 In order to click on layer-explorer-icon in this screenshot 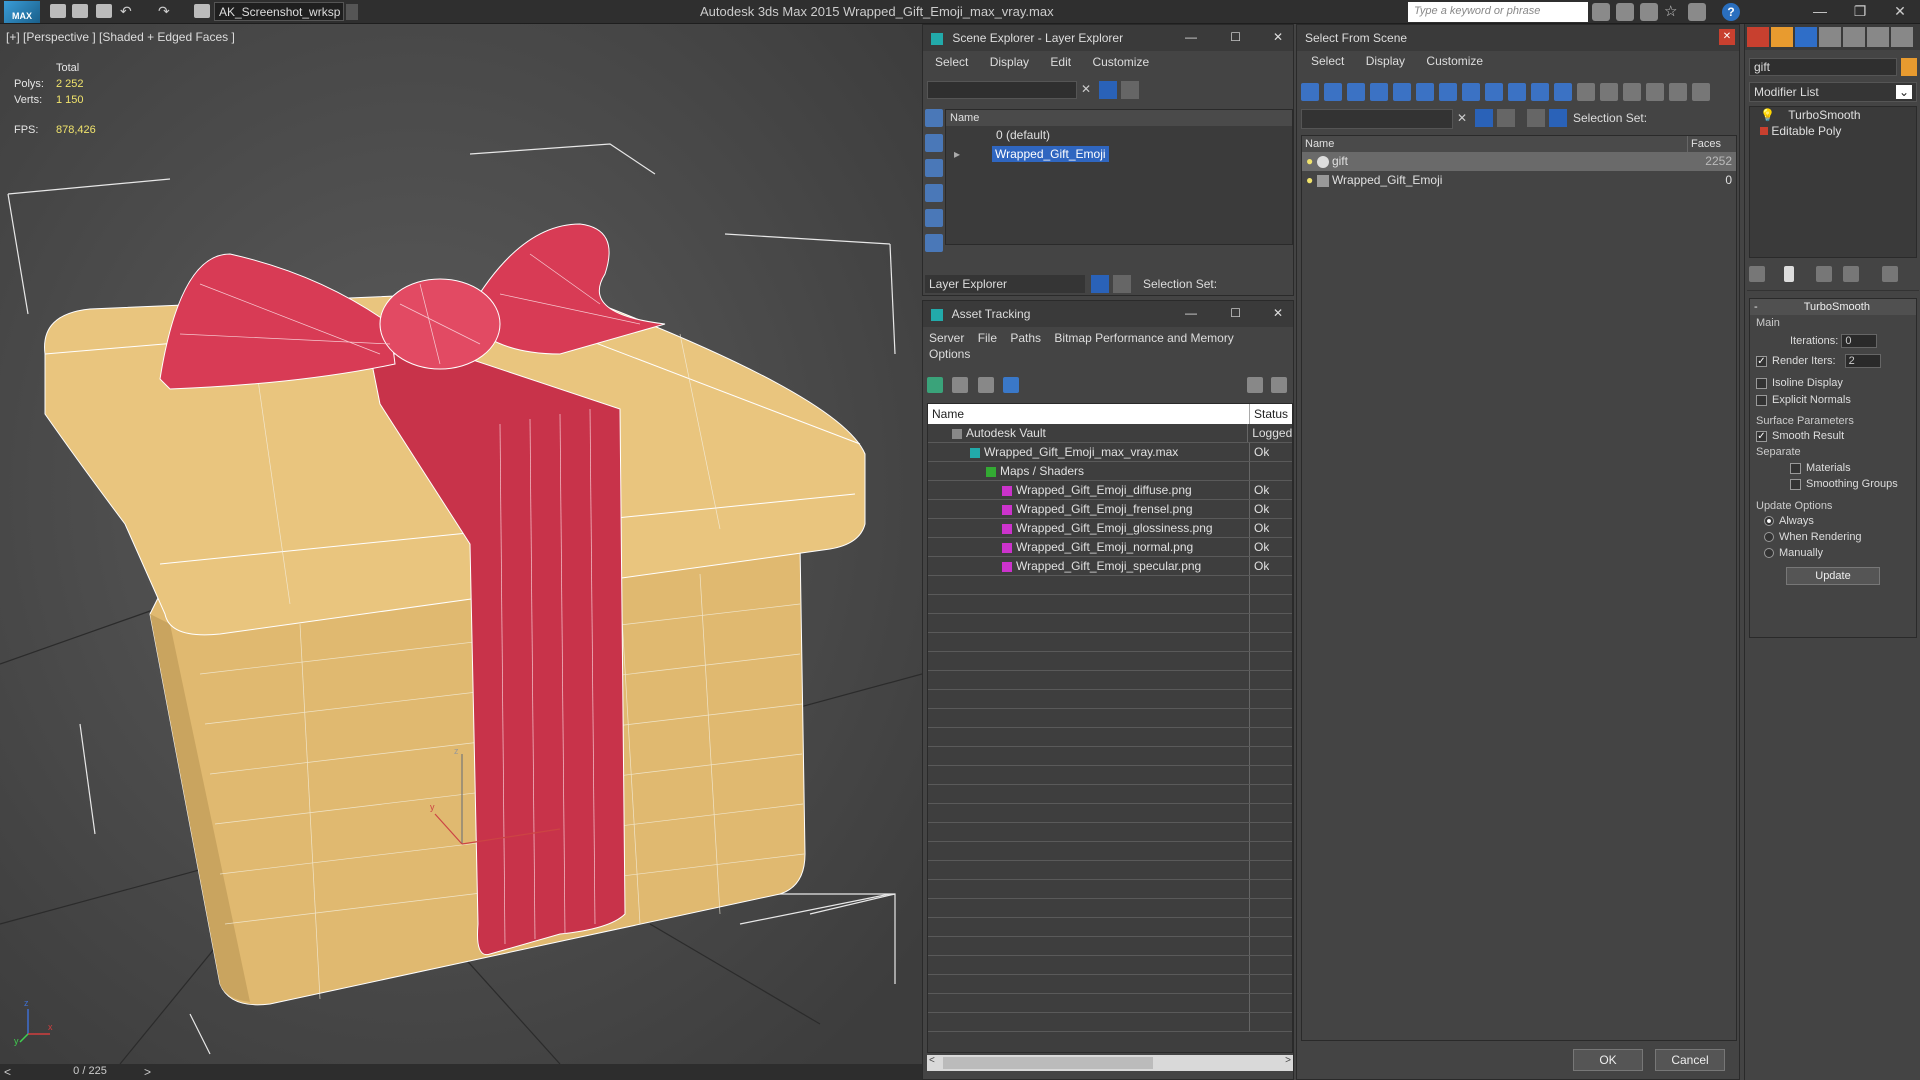, I will do `click(1100, 284)`.